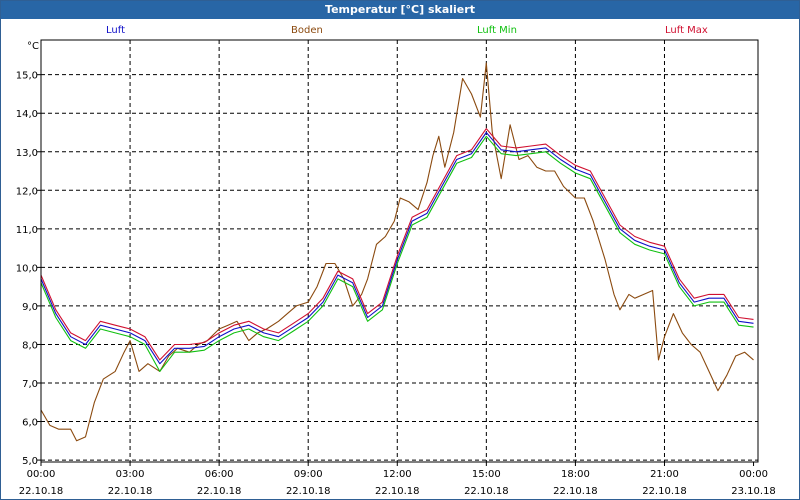  What do you see at coordinates (308, 474) in the screenshot?
I see `x-tick-time-label: 09:00` at bounding box center [308, 474].